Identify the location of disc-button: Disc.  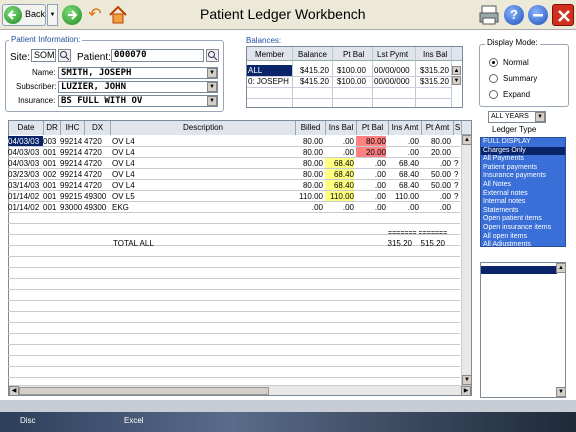
(28, 420).